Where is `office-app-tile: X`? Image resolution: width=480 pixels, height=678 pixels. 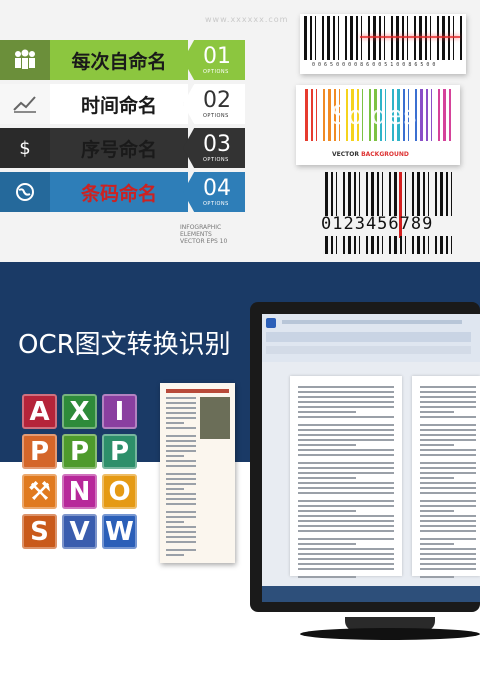
office-app-tile: X is located at coordinates (79, 411).